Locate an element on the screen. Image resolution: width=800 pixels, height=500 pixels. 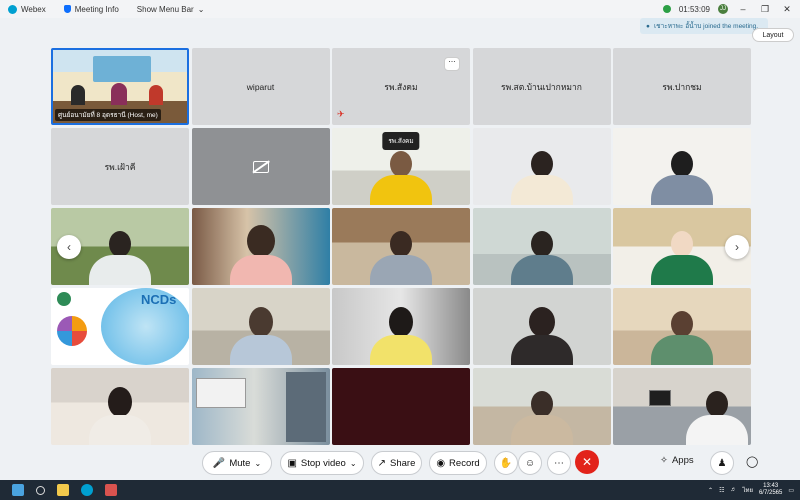
chat-button: ◯ is located at coordinates (752, 461).